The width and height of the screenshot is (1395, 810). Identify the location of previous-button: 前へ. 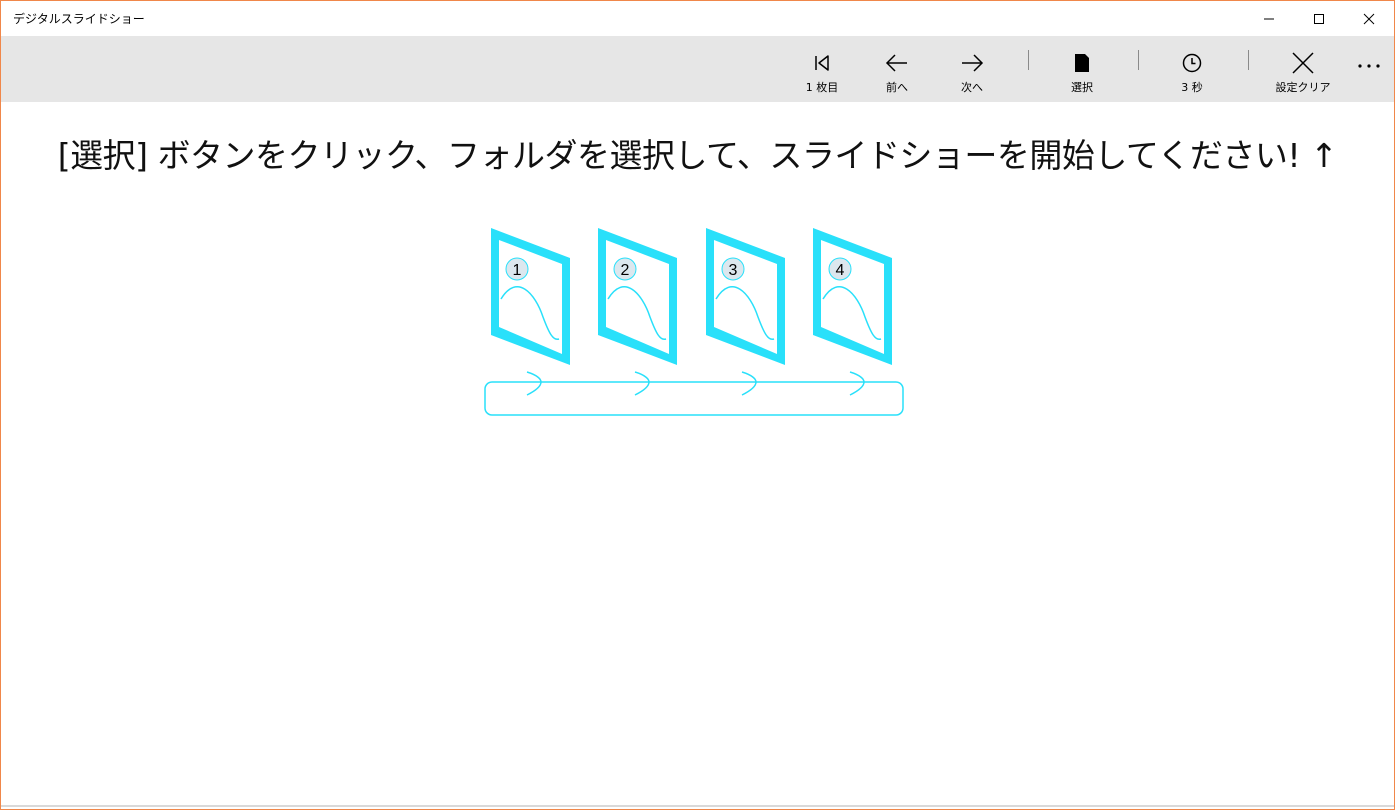
(897, 69).